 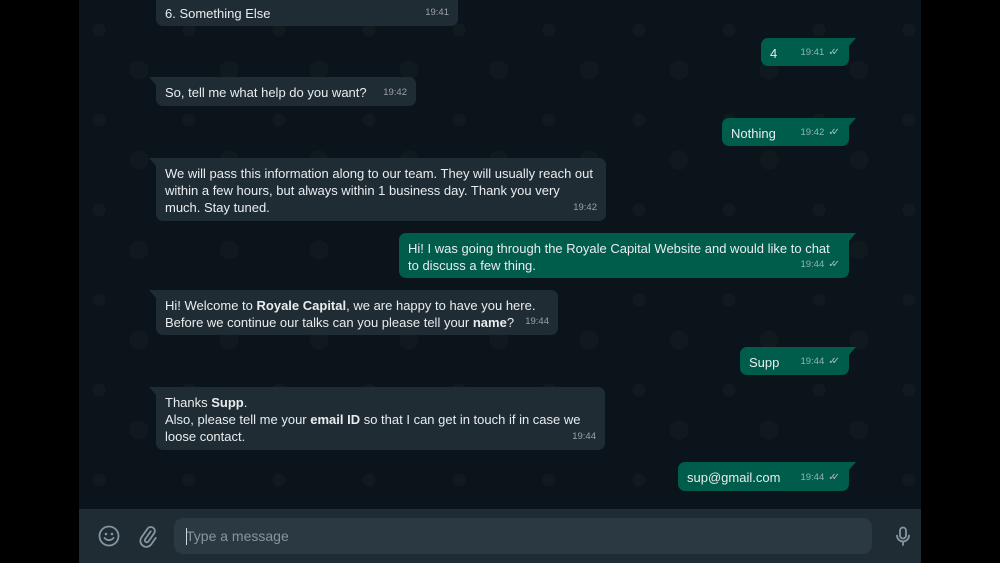 I want to click on incoming-message: So, tell me what help do you want? 19:42, so click(x=282, y=91).